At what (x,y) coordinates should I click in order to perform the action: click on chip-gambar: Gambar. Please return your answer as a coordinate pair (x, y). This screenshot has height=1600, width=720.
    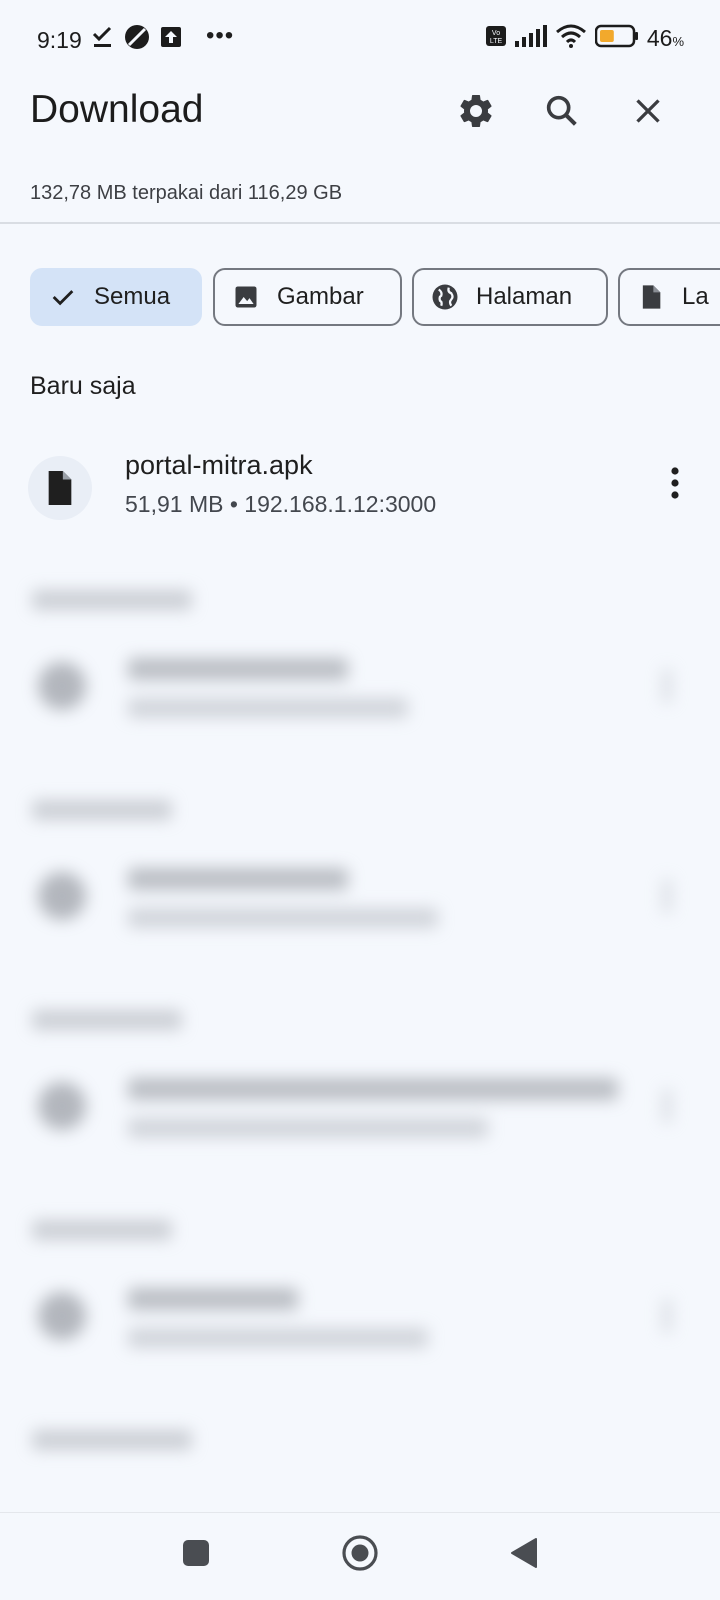
    Looking at the image, I should click on (307, 297).